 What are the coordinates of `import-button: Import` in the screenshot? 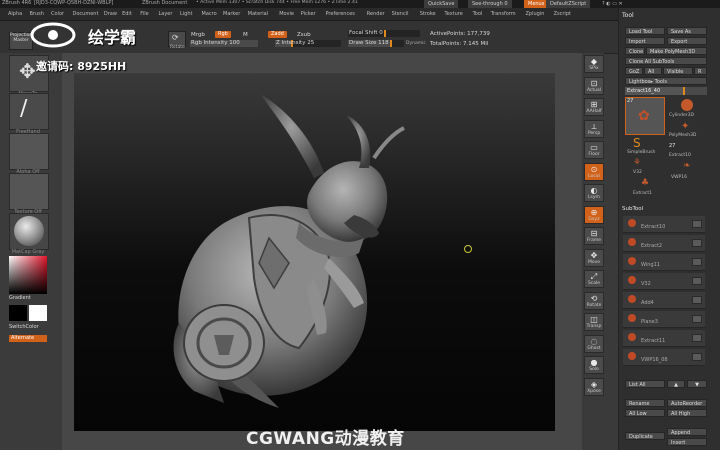 It's located at (645, 41).